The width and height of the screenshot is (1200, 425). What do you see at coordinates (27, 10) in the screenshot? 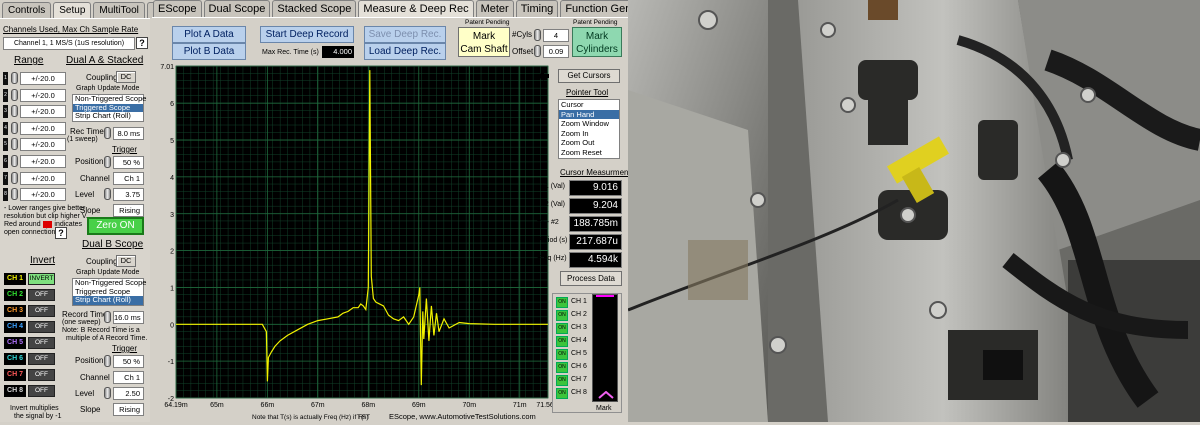
I see `tab-controls: Controls` at bounding box center [27, 10].